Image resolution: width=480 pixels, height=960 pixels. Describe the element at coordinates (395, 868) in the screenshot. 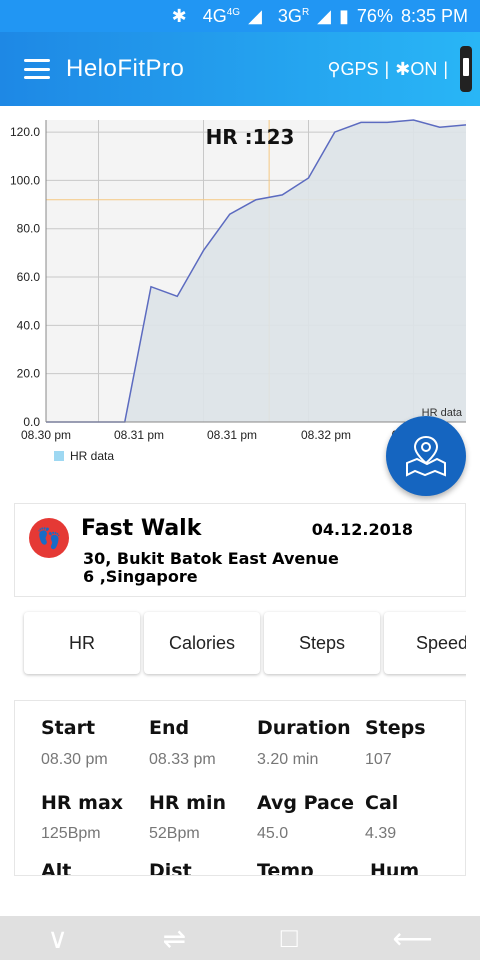

I see `stat-label-hum: Hum` at that location.